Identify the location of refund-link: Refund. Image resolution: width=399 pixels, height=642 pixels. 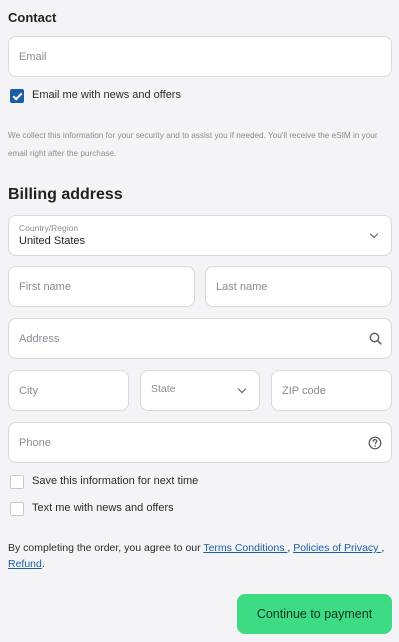
(25, 564).